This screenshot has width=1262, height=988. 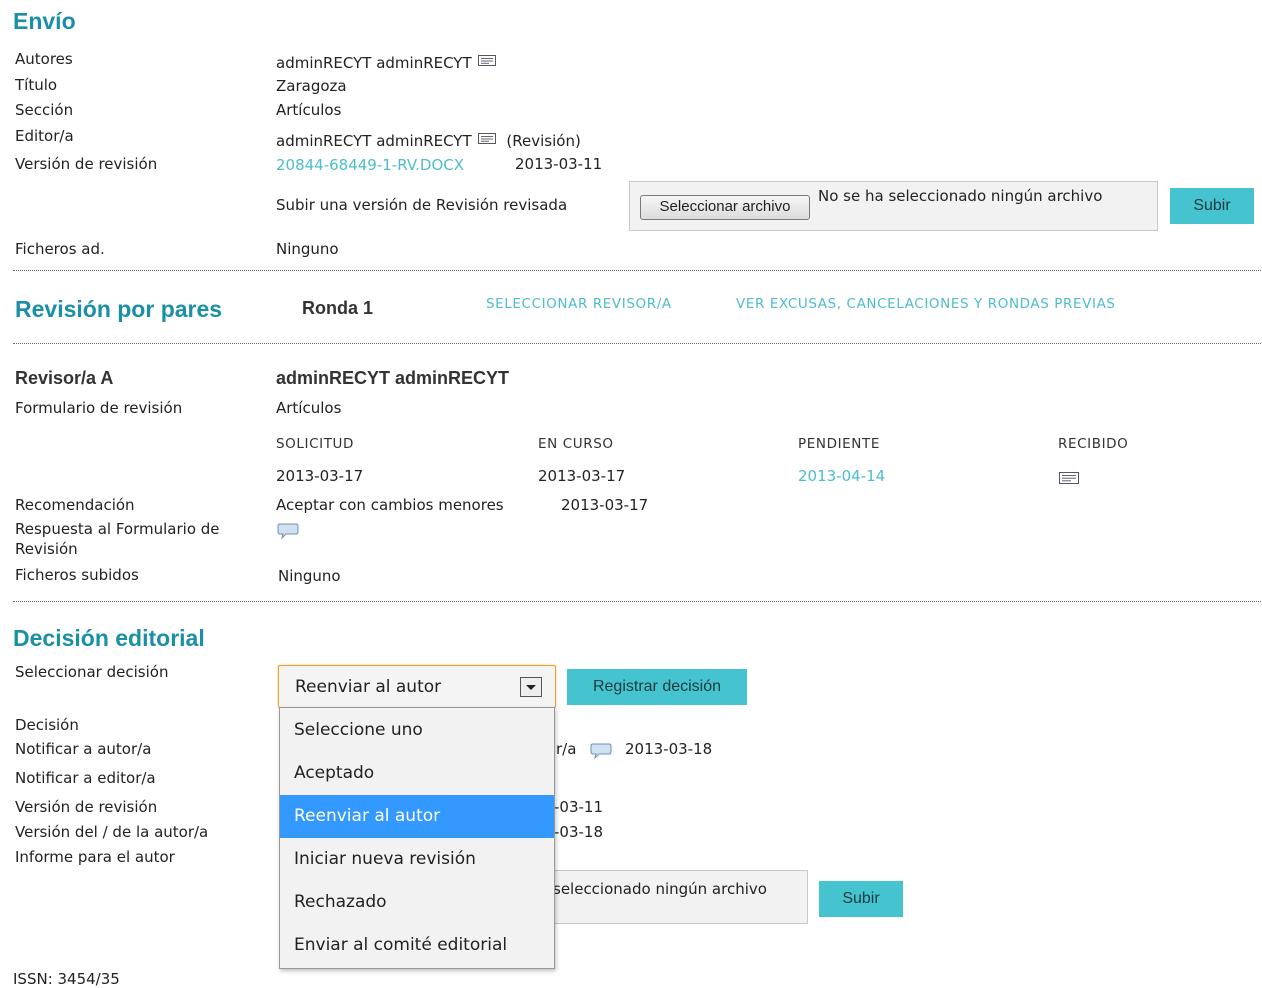 What do you see at coordinates (44, 59) in the screenshot?
I see `autores-label: Autores` at bounding box center [44, 59].